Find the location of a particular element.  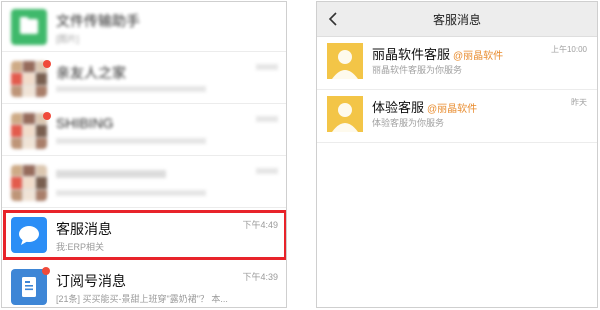

service-preview: 体验客服为你服务 is located at coordinates (408, 123).